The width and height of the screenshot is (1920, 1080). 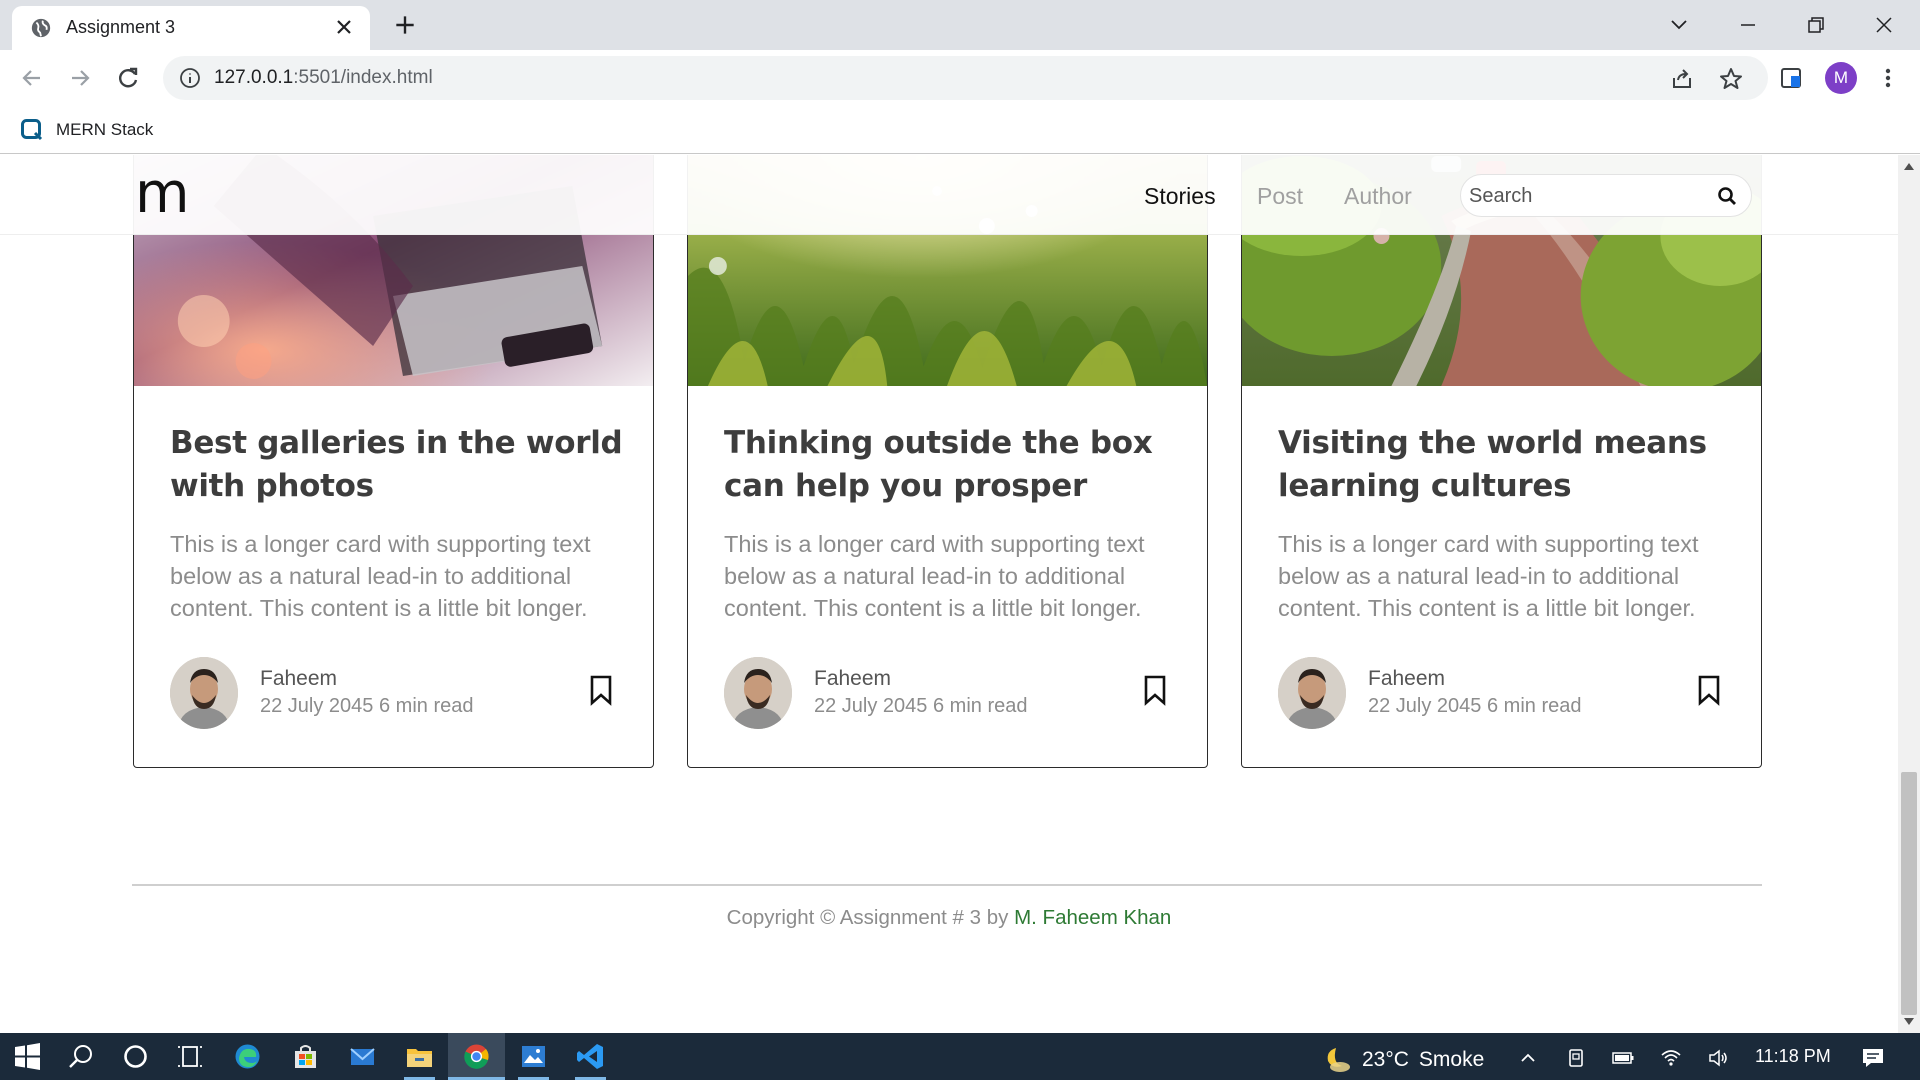 I want to click on globe-icon, so click(x=41, y=28).